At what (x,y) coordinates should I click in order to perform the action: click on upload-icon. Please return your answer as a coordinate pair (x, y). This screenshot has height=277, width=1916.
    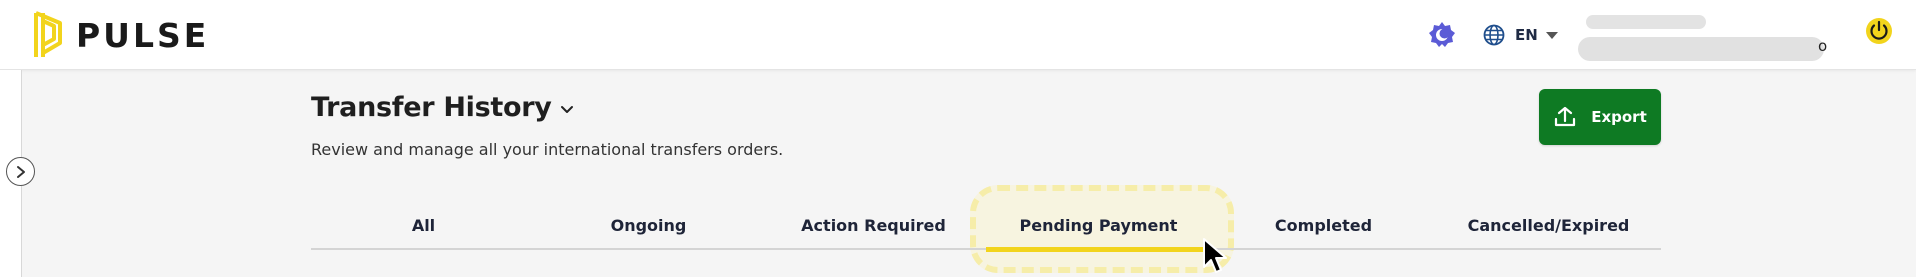
    Looking at the image, I should click on (1565, 116).